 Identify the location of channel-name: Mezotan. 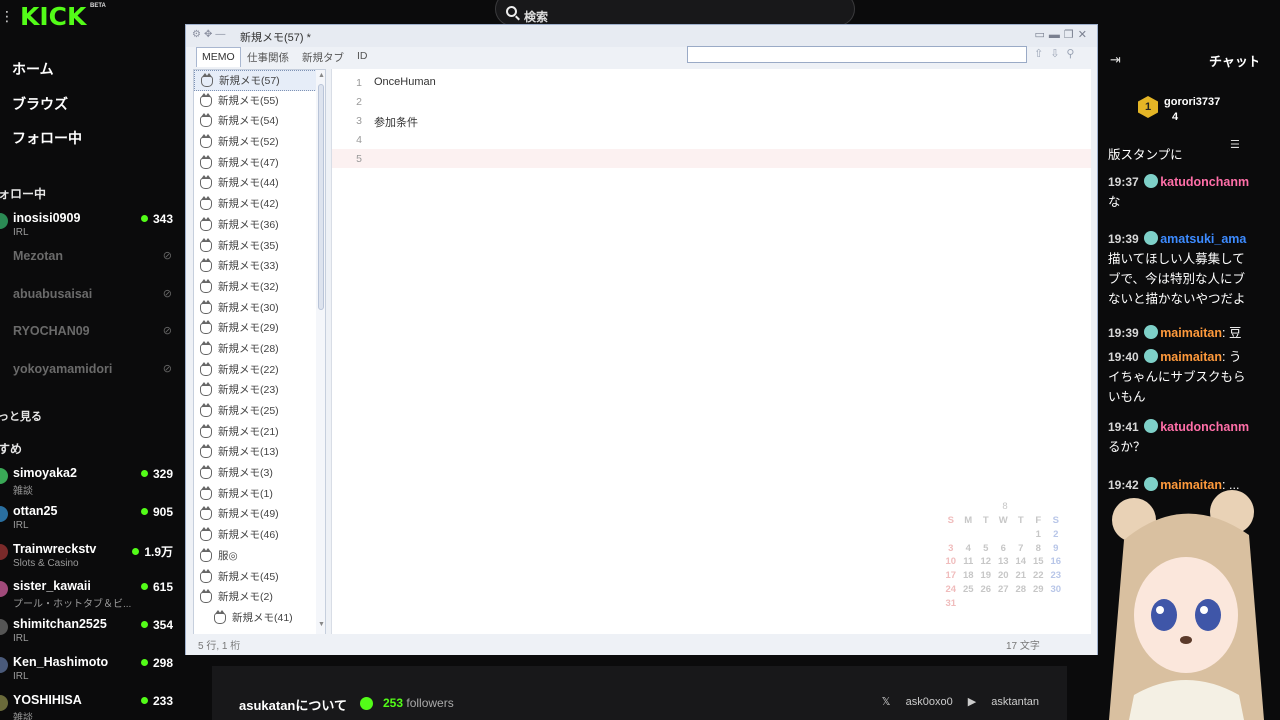
(38, 255).